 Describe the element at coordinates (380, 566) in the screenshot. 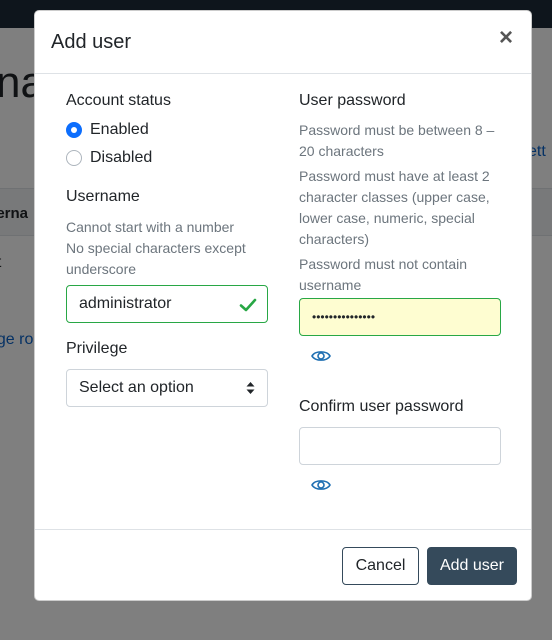

I see `cancel-button: Cancel` at that location.